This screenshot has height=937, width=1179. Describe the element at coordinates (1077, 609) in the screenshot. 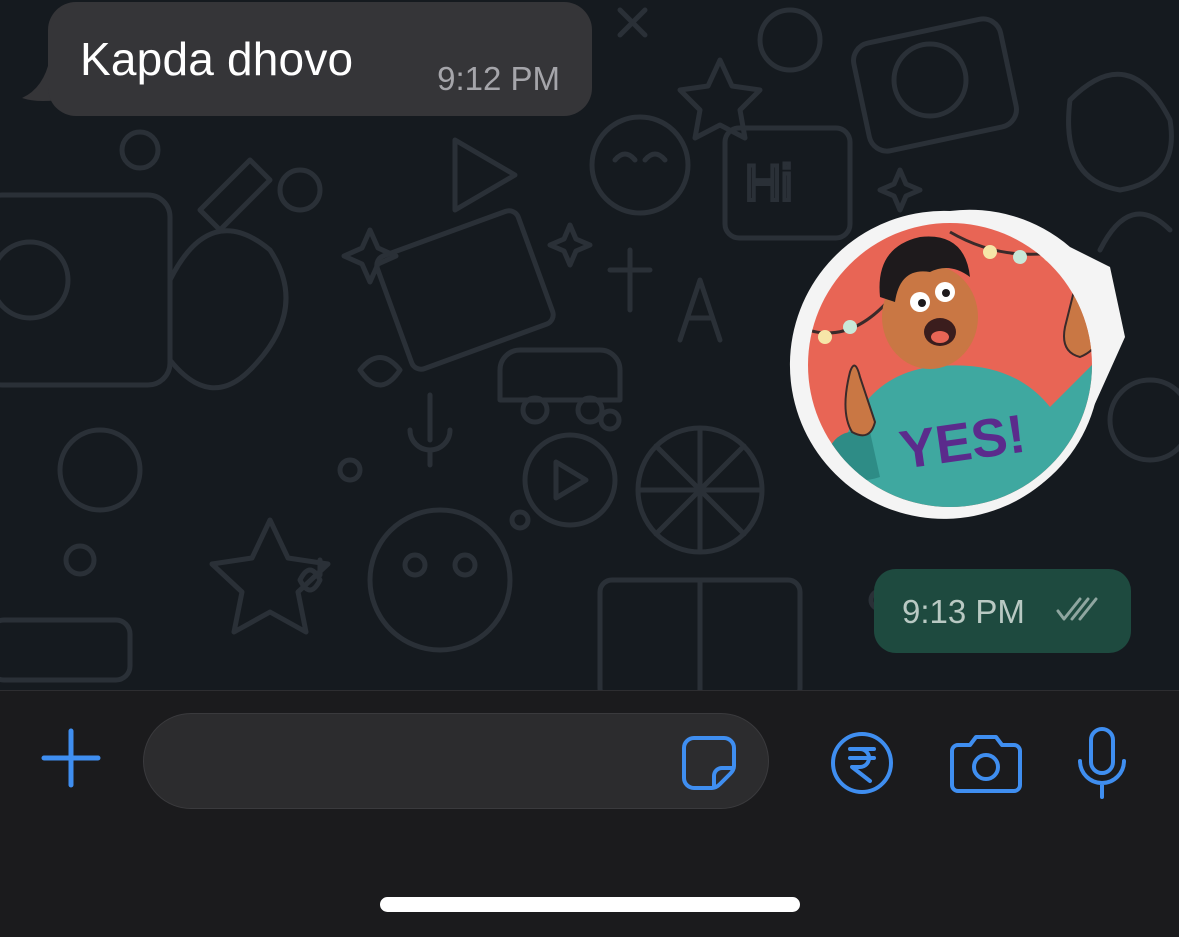

I see `read-ticks-icon` at that location.